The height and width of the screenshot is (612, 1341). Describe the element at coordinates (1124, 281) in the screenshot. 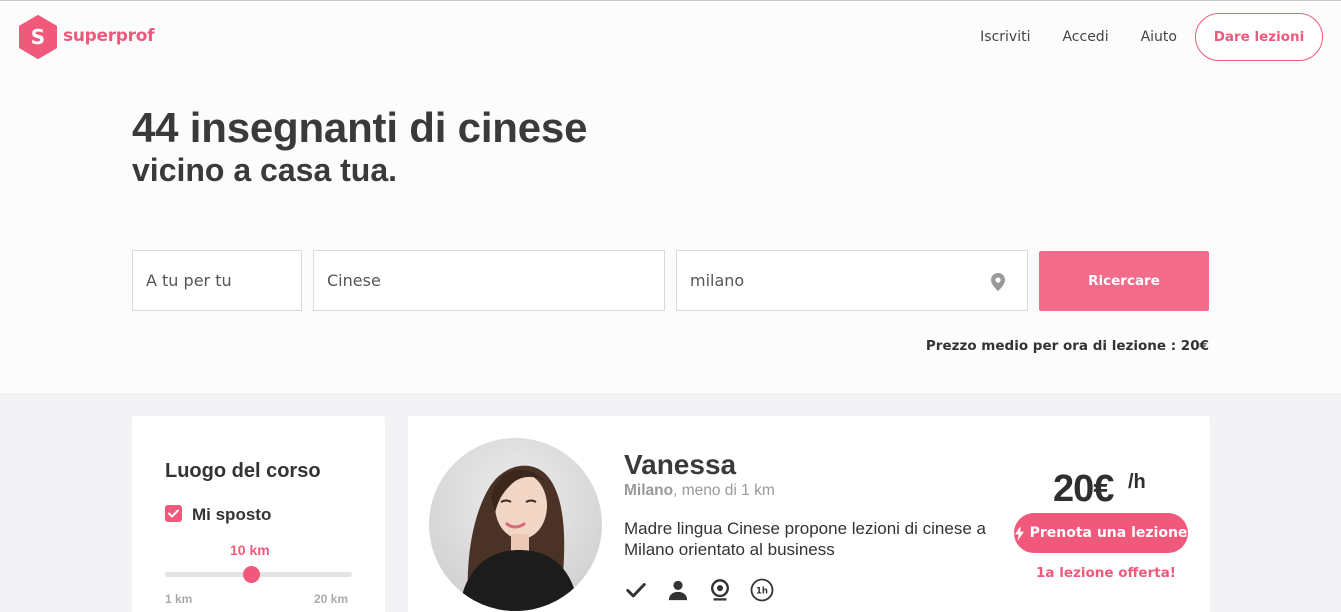

I see `search-button: Ricercare` at that location.